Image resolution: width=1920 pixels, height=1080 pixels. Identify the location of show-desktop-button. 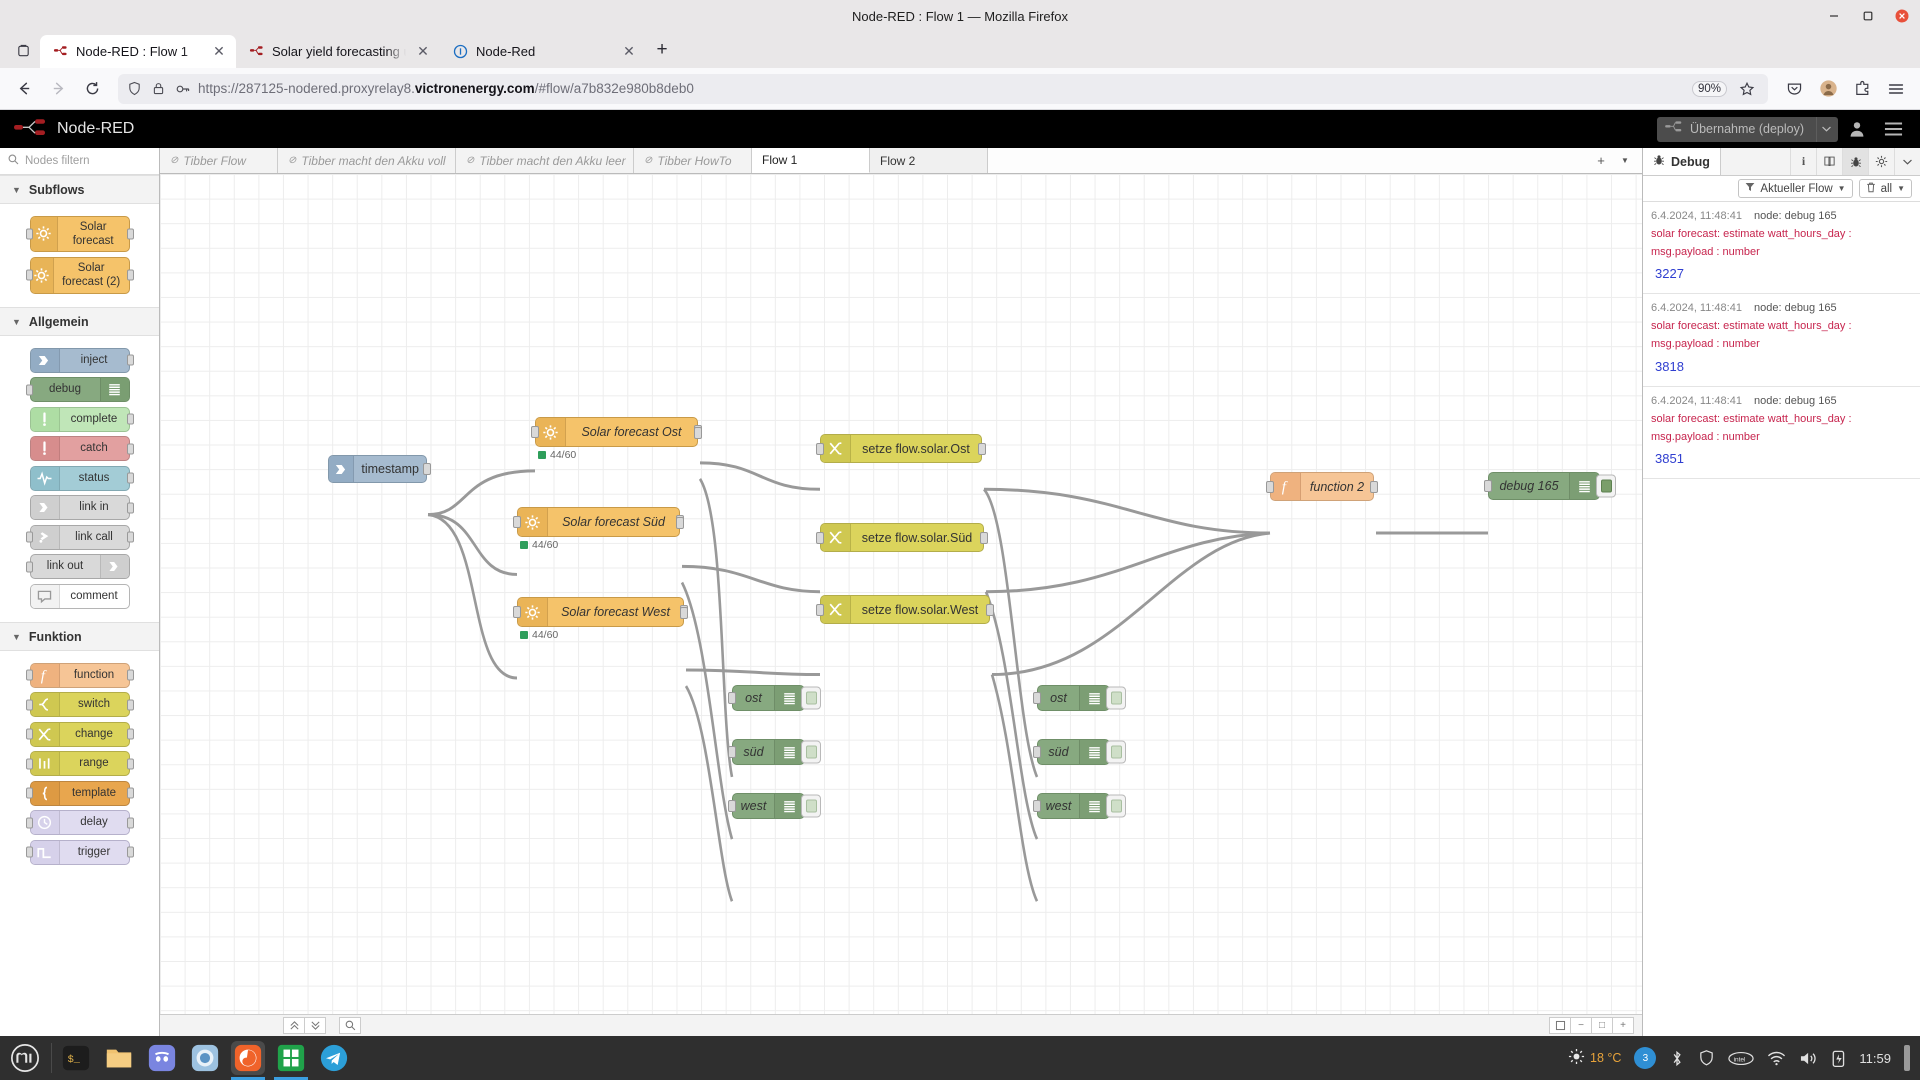
(1907, 1058).